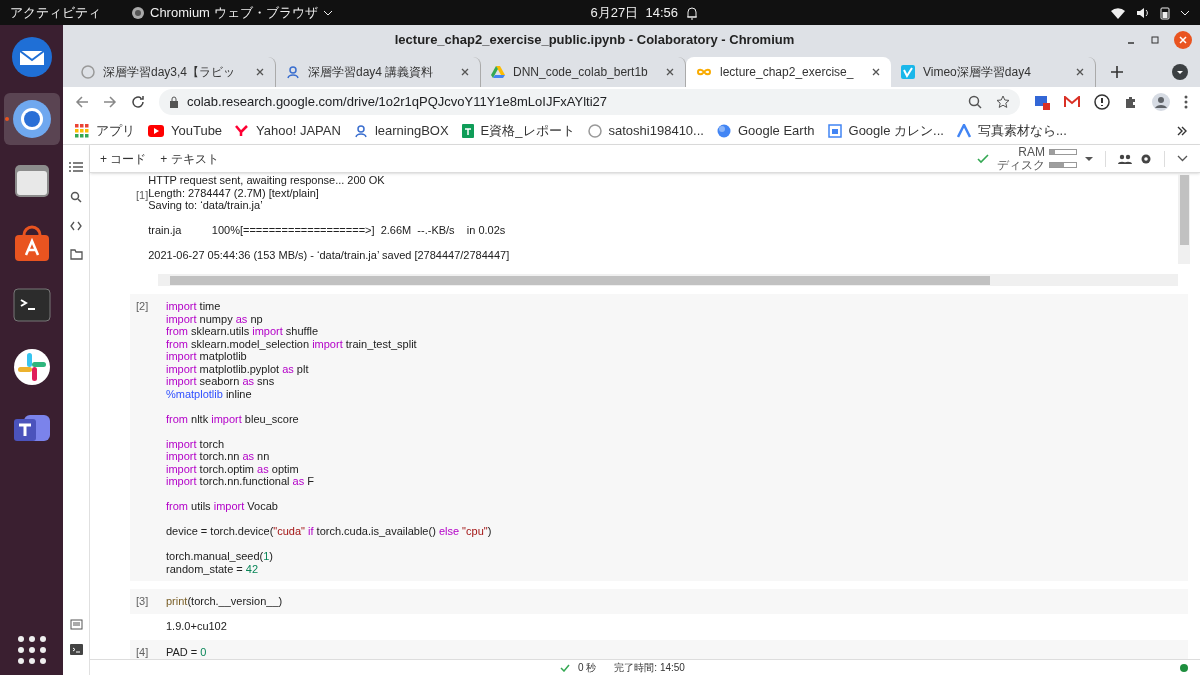  What do you see at coordinates (197, 130) in the screenshot?
I see `bookmark-link: YouTube` at bounding box center [197, 130].